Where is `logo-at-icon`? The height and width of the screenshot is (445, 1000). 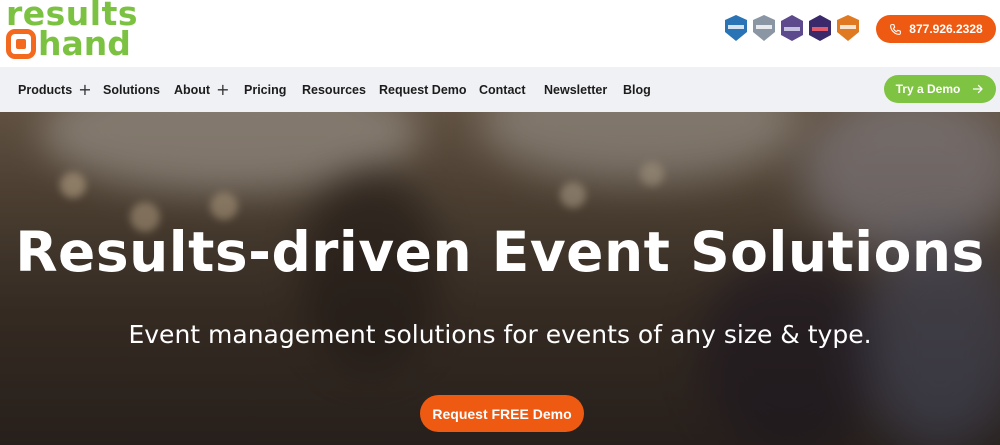 logo-at-icon is located at coordinates (21, 44).